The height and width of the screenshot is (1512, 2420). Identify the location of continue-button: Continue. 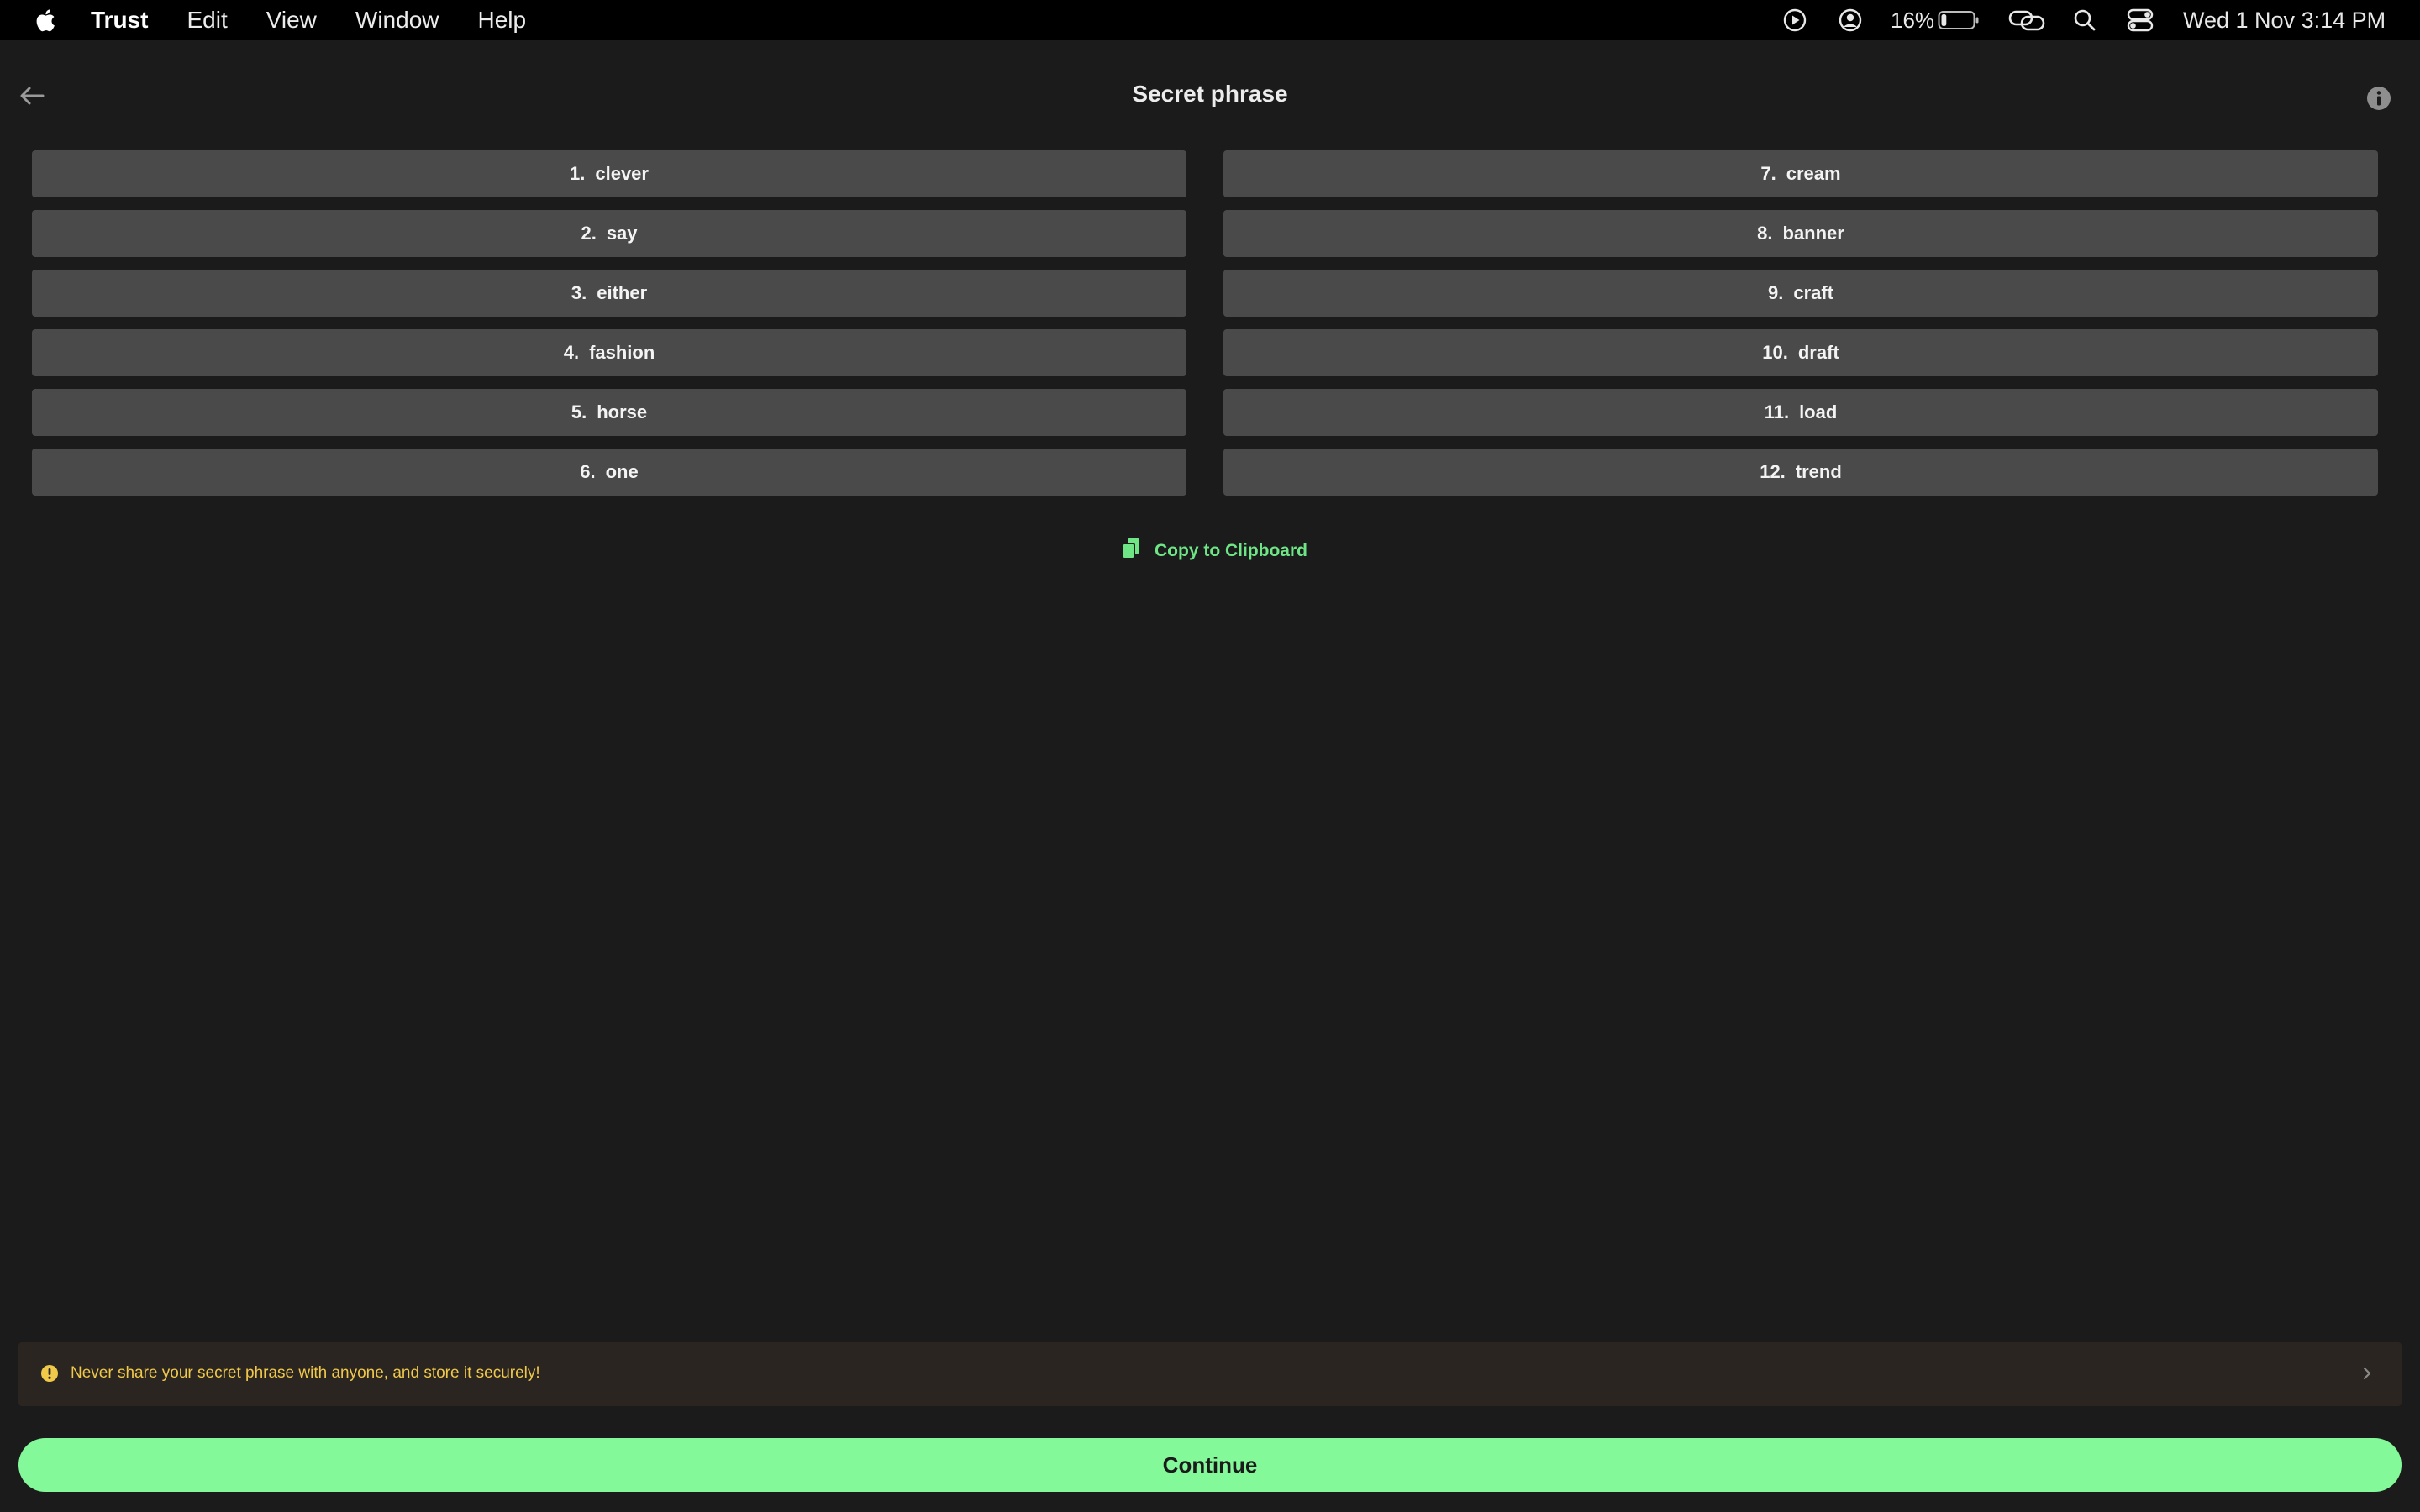
(1210, 1465).